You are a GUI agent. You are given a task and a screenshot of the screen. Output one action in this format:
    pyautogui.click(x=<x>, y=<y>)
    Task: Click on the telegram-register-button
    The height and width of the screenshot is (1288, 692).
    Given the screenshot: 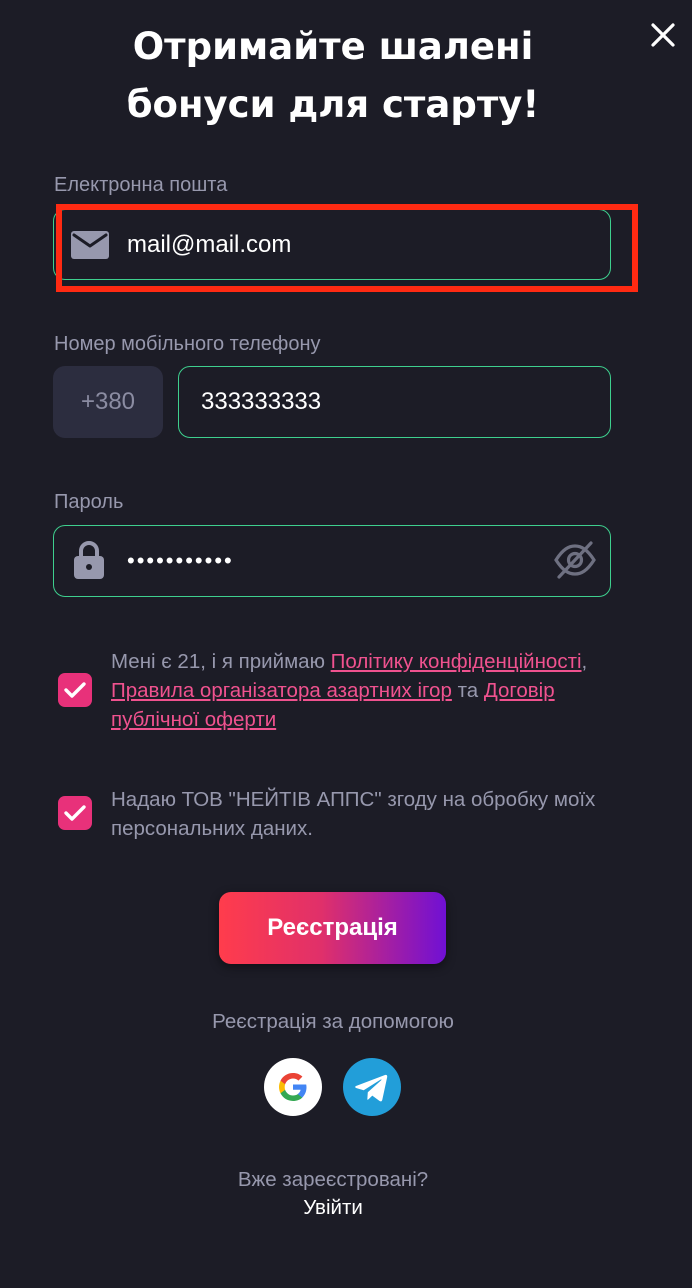 What is the action you would take?
    pyautogui.click(x=372, y=1087)
    